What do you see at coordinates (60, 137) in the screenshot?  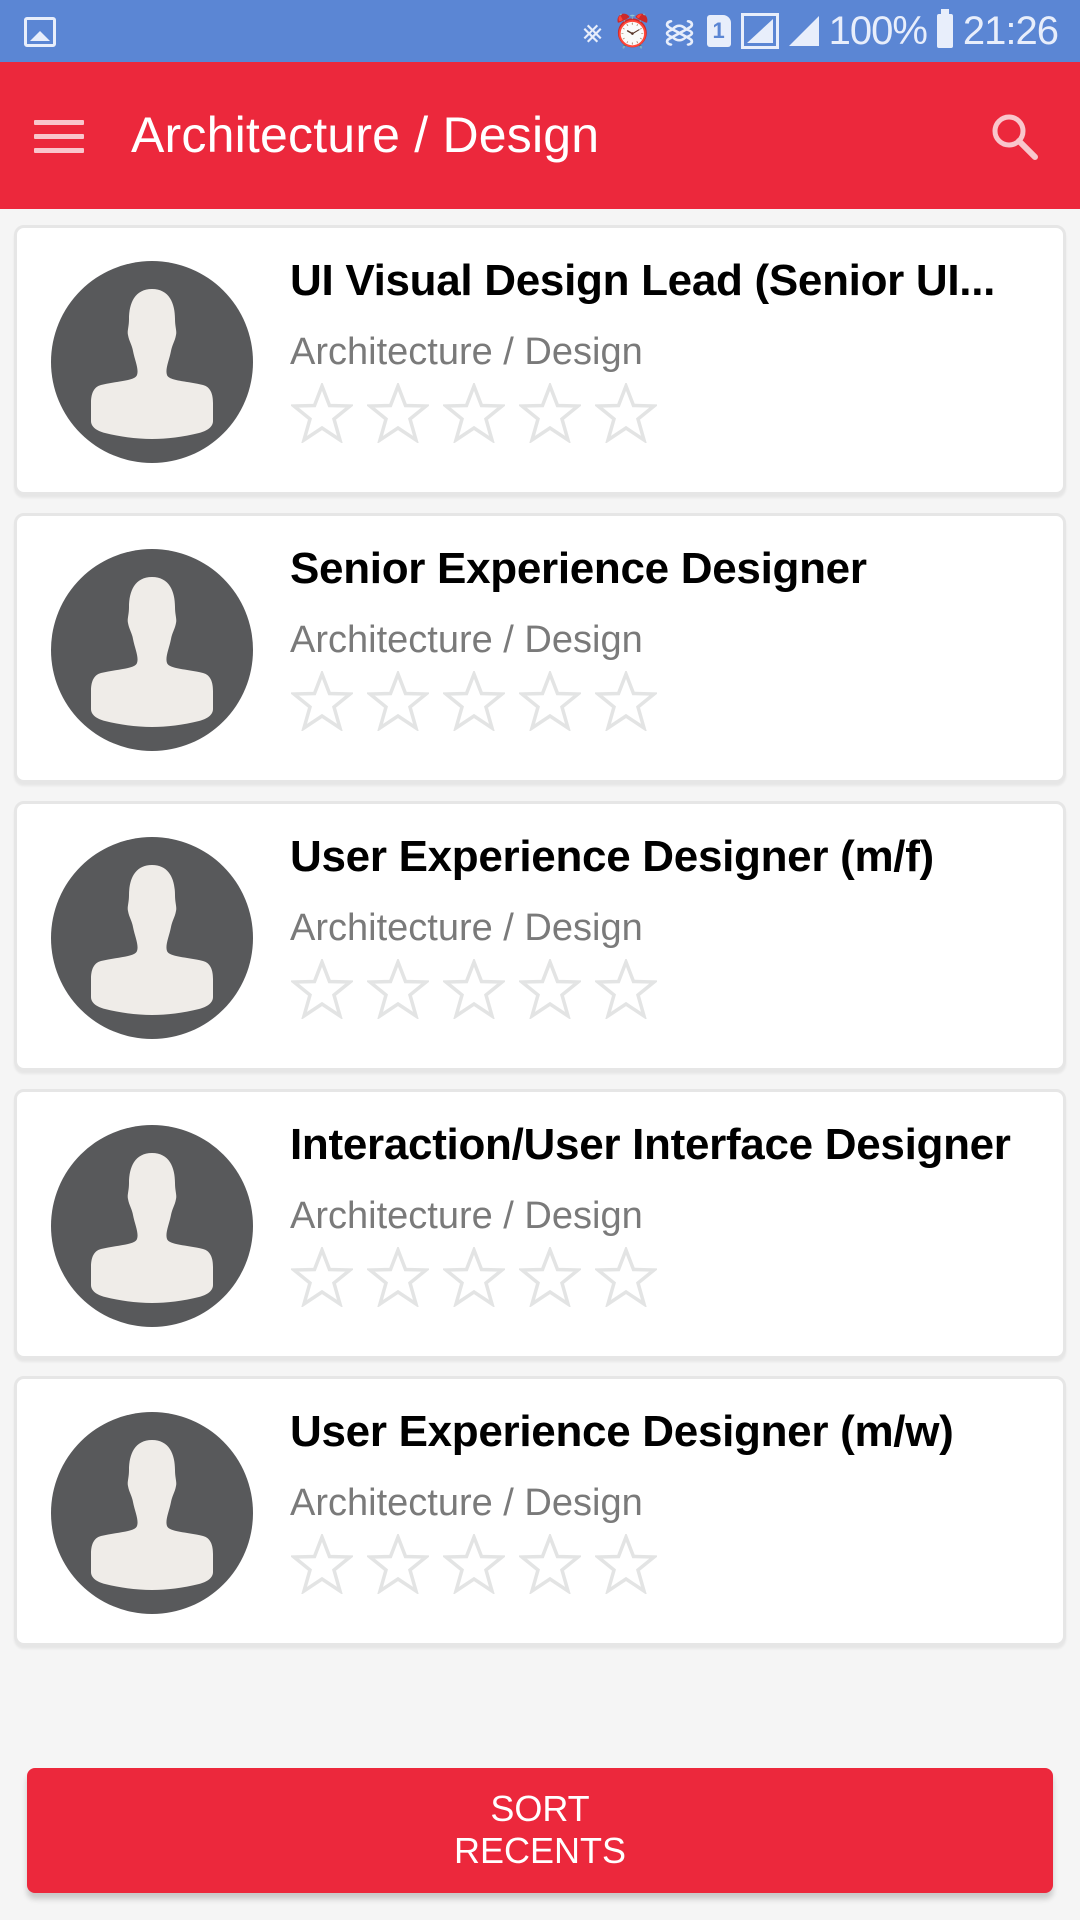 I see `hamburger-menu-icon` at bounding box center [60, 137].